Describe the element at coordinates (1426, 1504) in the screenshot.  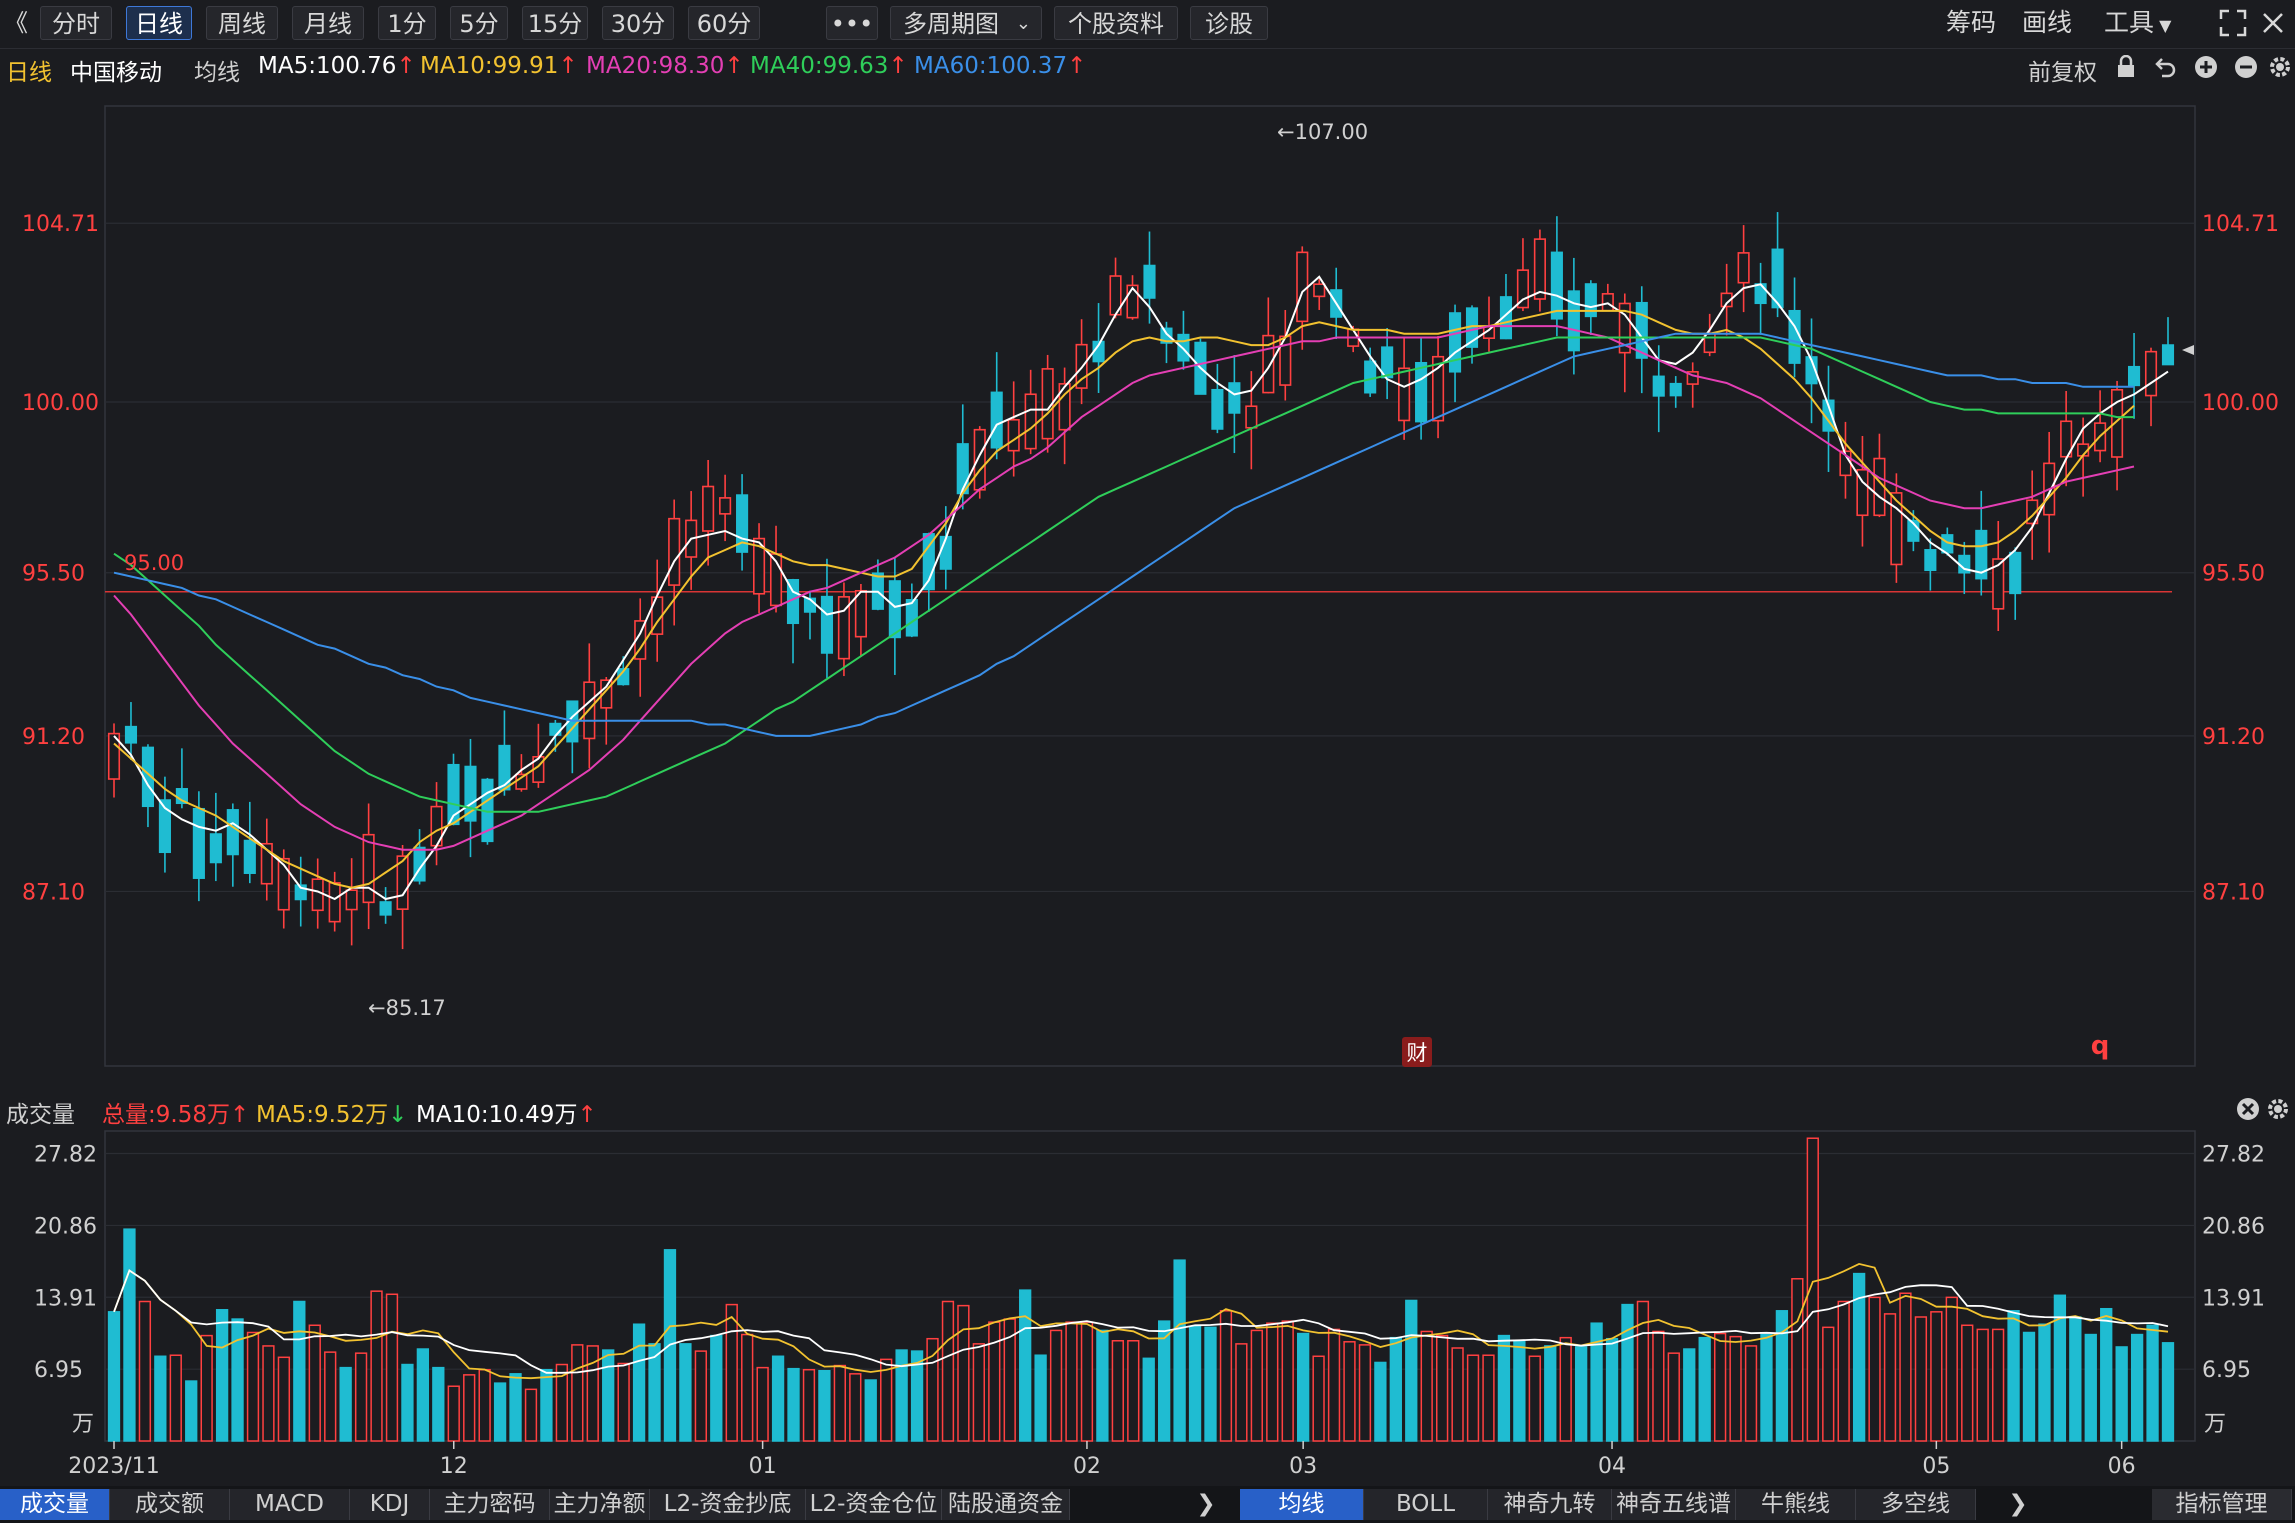
I see `overlay-tab-1: BOLL` at that location.